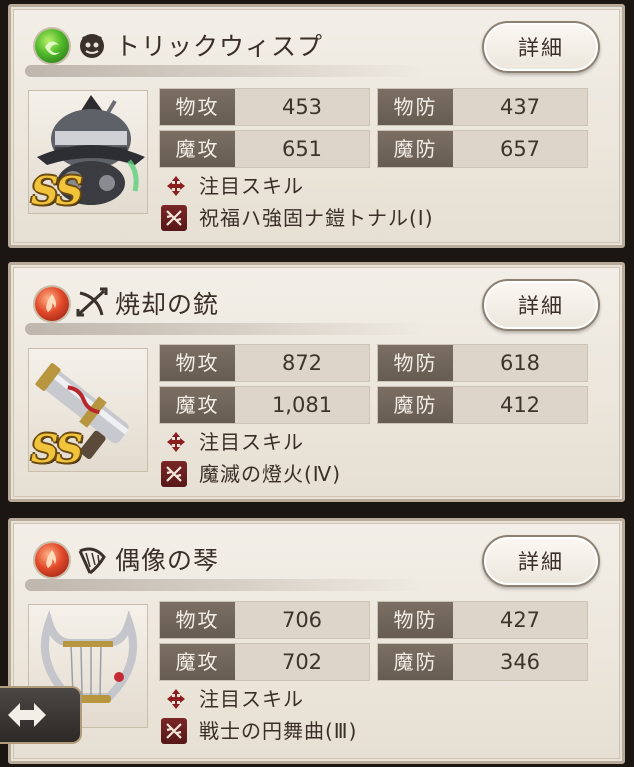  I want to click on weapon-name: 焼却の銃, so click(167, 304).